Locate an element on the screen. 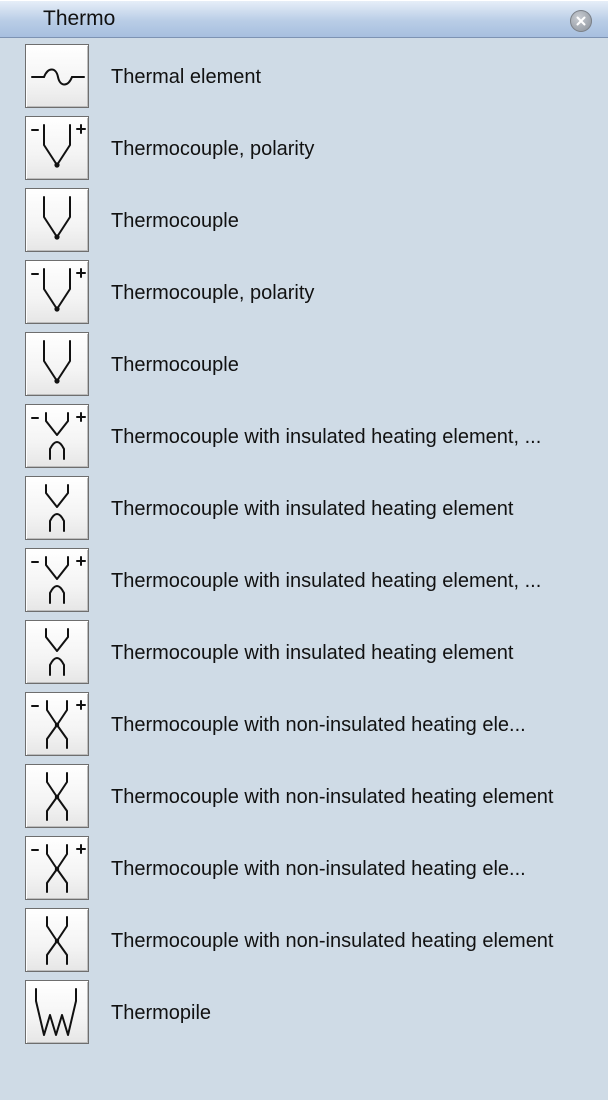 This screenshot has width=608, height=1100. shape-item: Thermal element is located at coordinates (304, 77).